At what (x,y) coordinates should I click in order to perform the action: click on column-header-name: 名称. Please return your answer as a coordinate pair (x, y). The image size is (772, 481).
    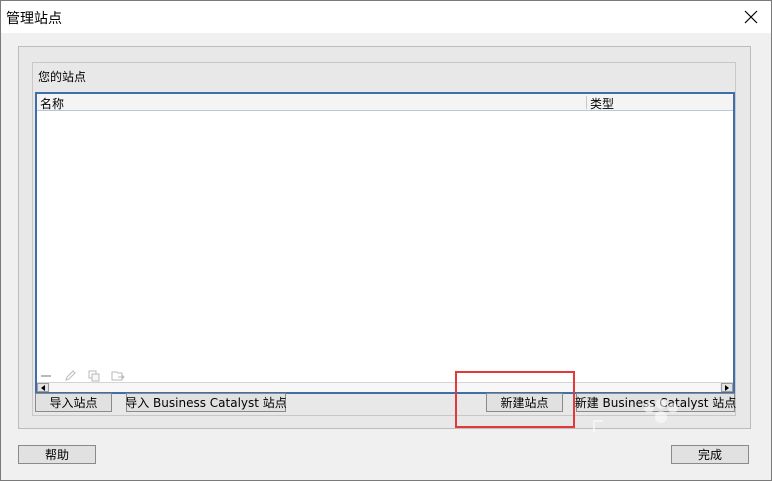
    Looking at the image, I should click on (52, 103).